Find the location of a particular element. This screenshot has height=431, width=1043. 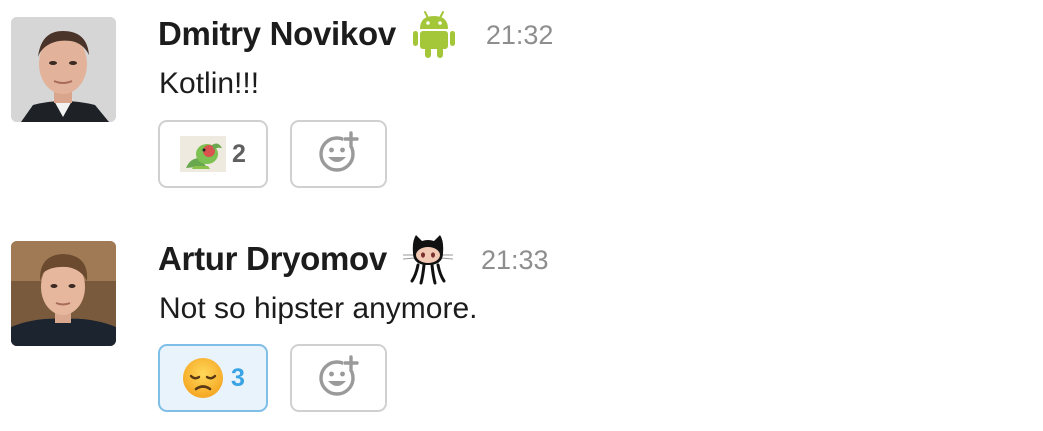

reaction-parrot: 2 is located at coordinates (213, 154).